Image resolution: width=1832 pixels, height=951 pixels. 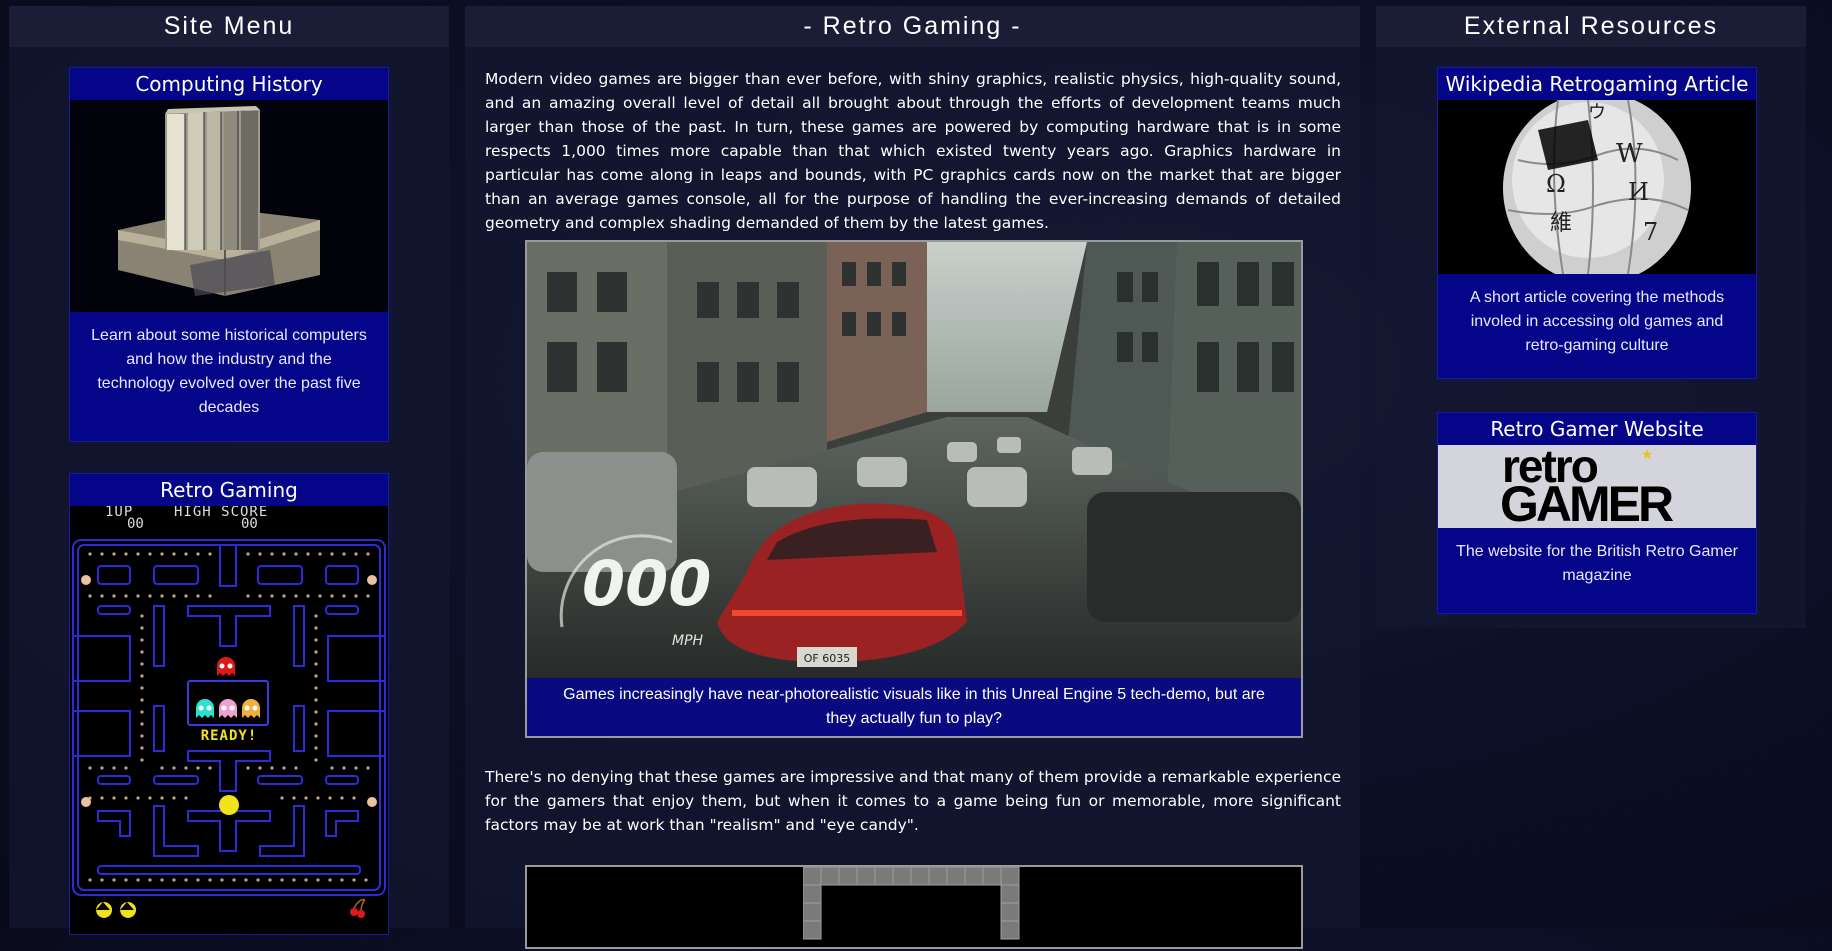 What do you see at coordinates (1650, 232) in the screenshot?
I see `svg-text: 7` at bounding box center [1650, 232].